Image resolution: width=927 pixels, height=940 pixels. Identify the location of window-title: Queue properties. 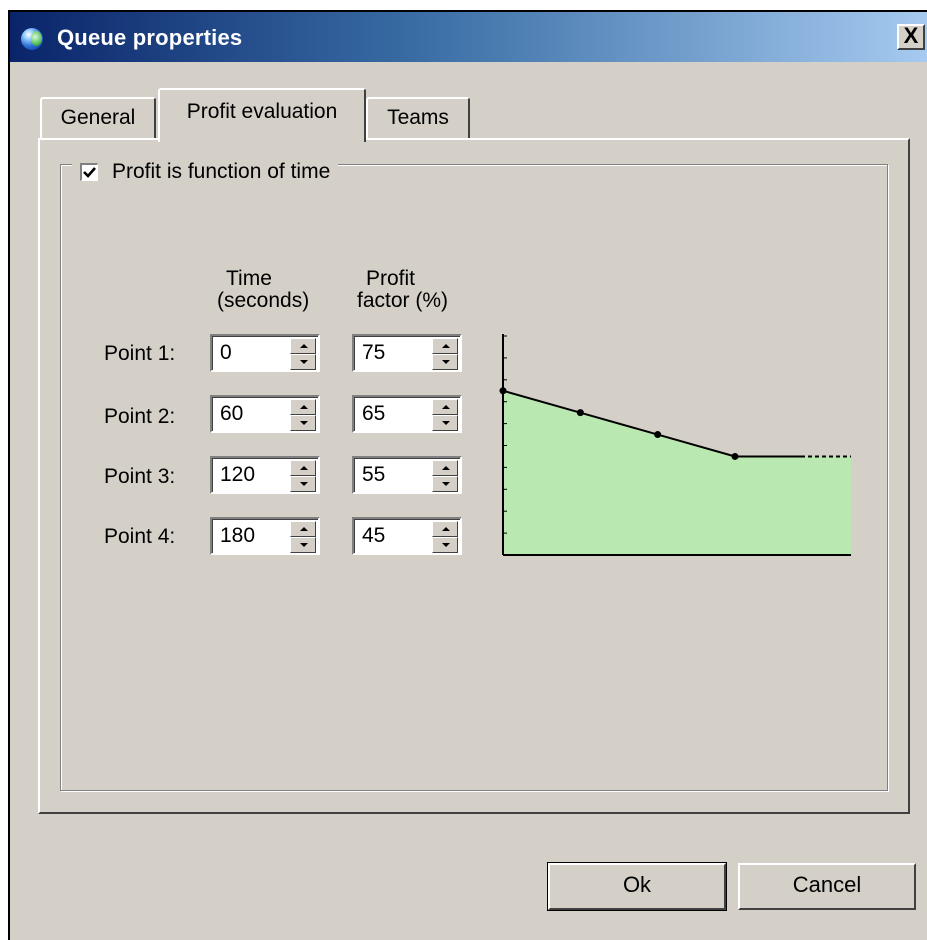
(150, 37).